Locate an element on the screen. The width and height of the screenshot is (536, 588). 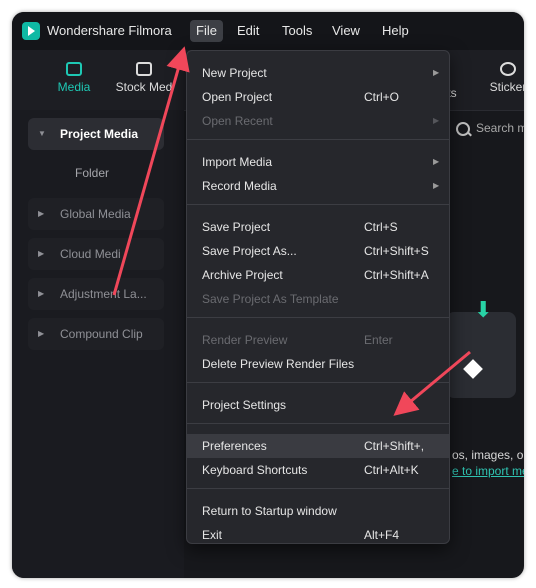
stock-media-icon is located at coordinates (144, 69).